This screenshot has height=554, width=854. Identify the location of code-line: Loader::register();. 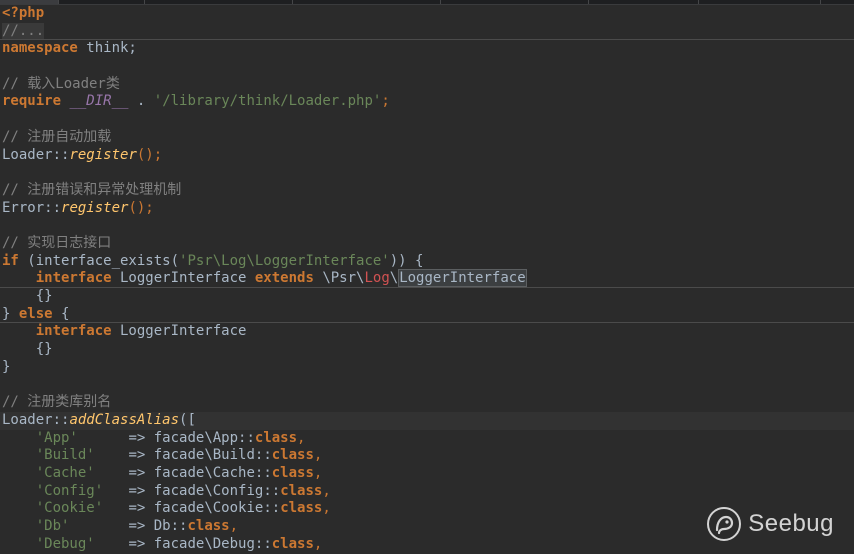
(427, 156).